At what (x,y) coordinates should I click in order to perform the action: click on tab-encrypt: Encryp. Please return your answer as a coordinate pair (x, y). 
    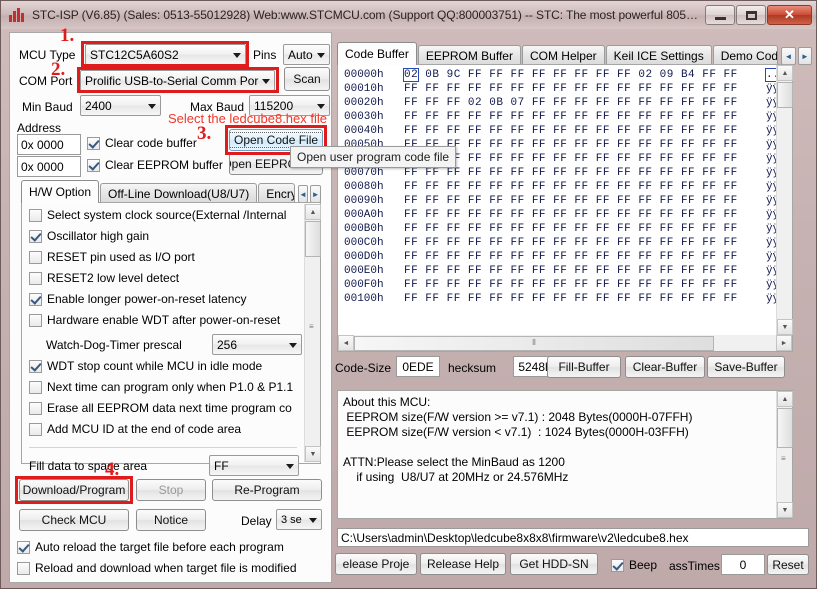
    Looking at the image, I should click on (276, 193).